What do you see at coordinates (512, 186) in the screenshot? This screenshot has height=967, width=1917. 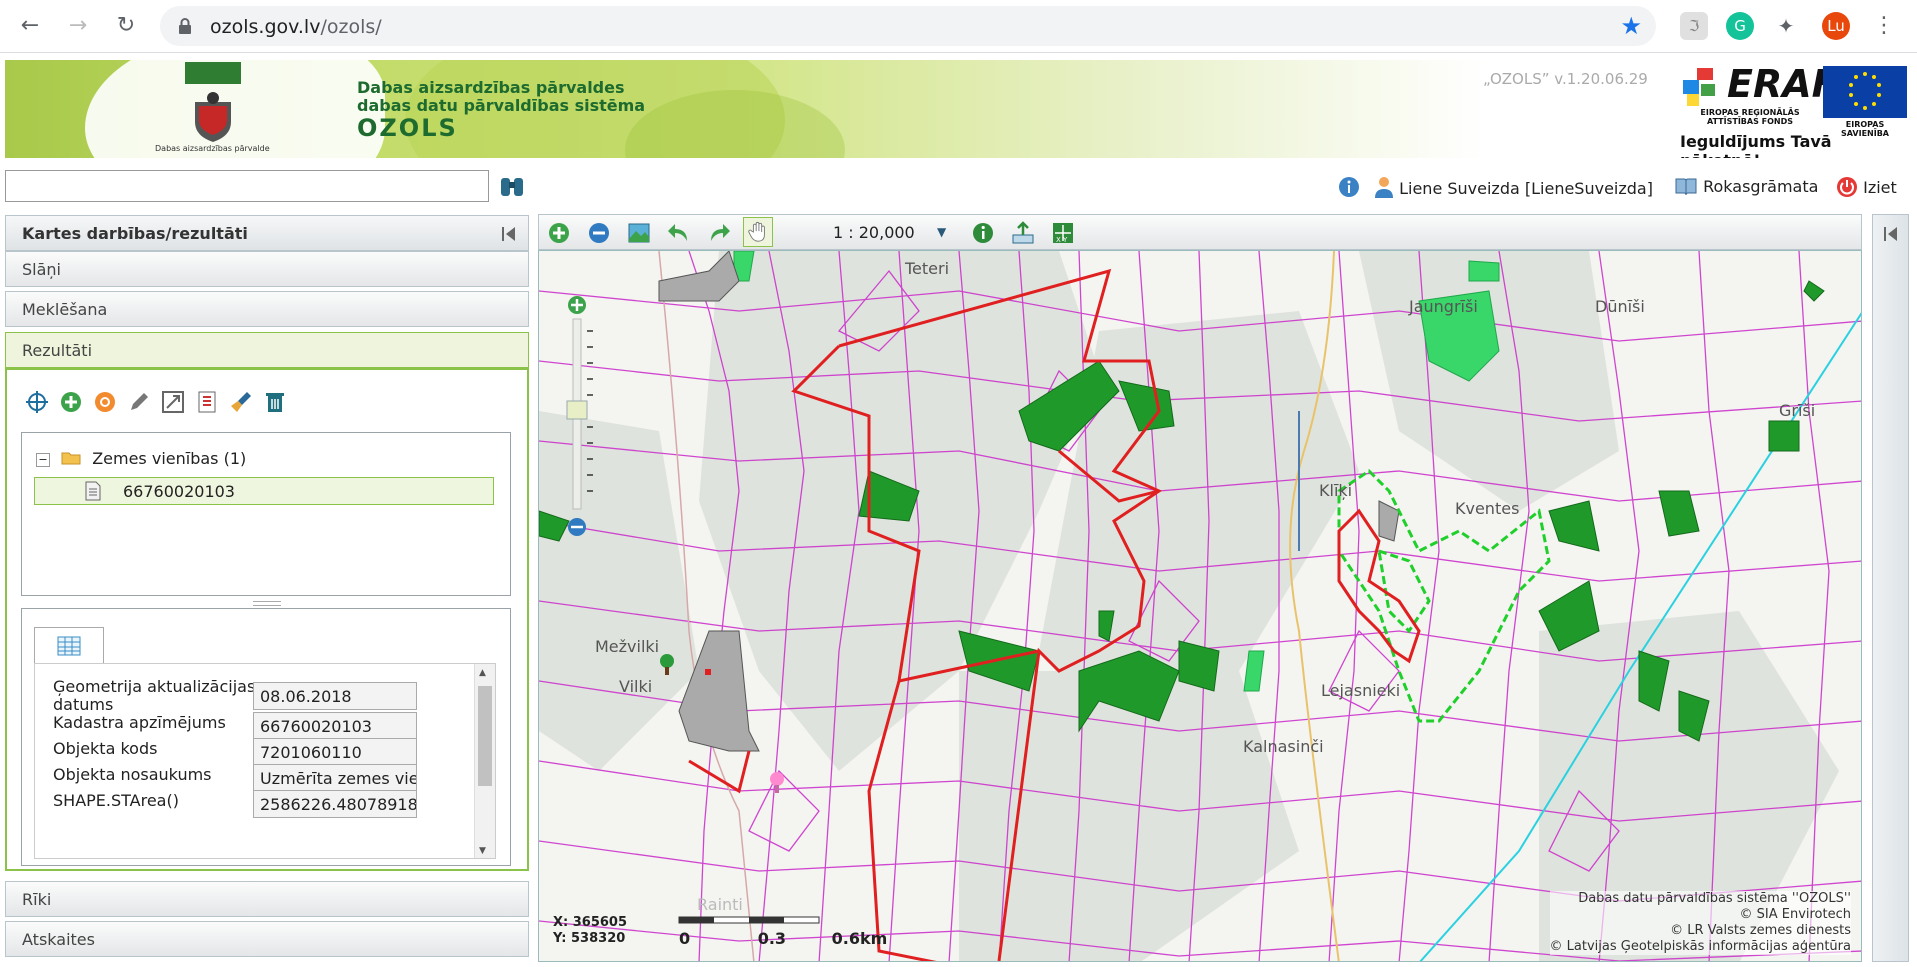 I see `binoculars-icon` at bounding box center [512, 186].